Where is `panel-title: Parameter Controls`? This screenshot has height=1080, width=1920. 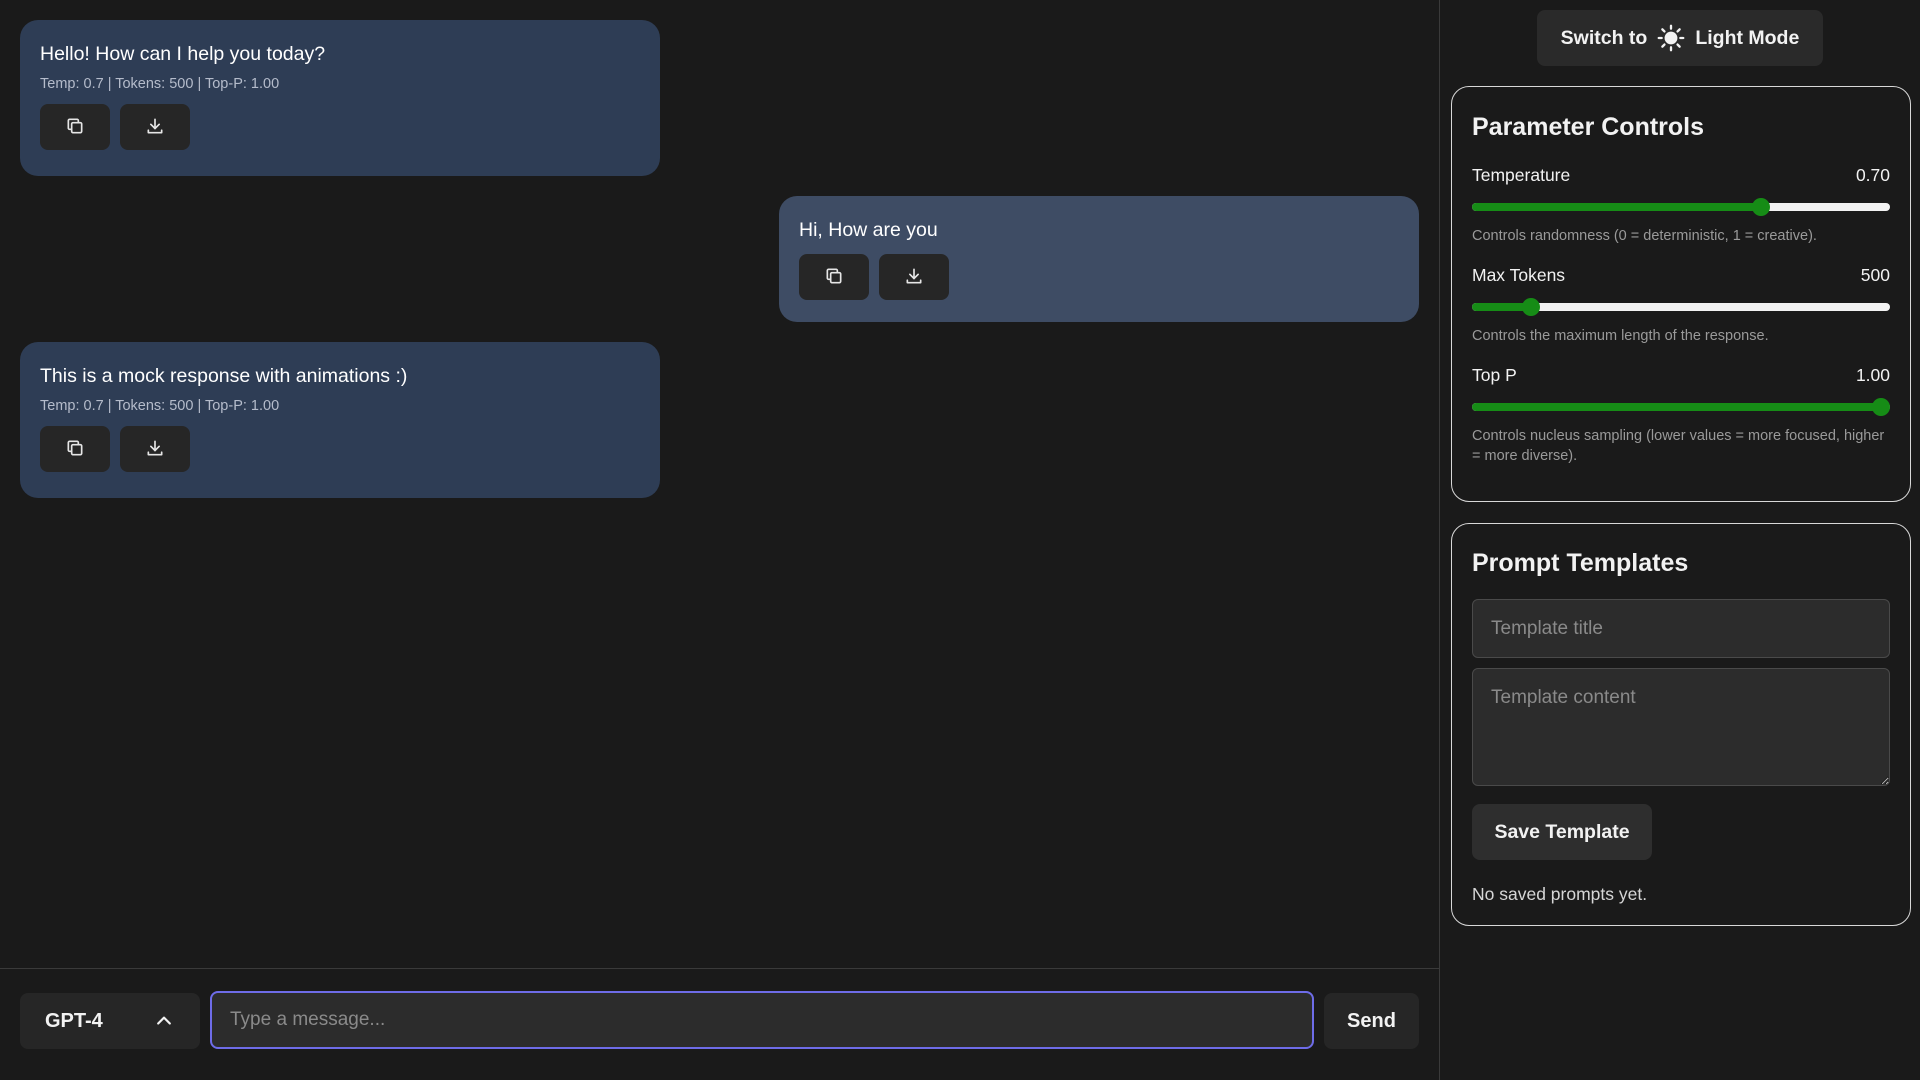
panel-title: Parameter Controls is located at coordinates (1588, 127).